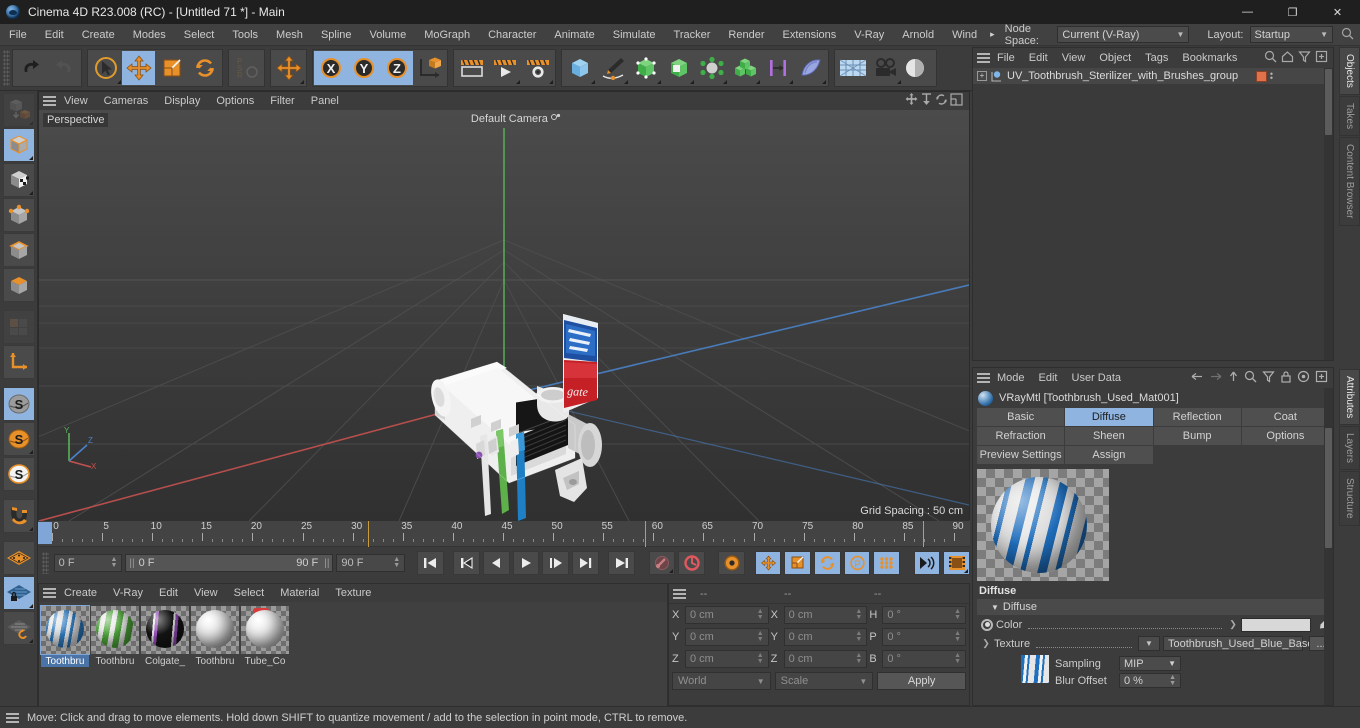  I want to click on key-rotation-button, so click(827, 563).